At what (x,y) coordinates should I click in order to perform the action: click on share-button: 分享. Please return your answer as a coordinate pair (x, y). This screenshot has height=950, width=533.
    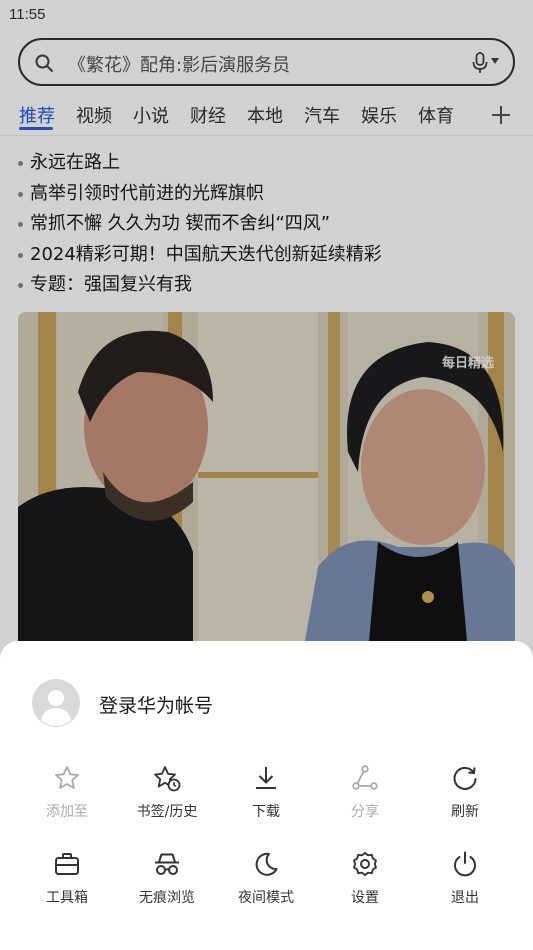
    Looking at the image, I should click on (365, 799).